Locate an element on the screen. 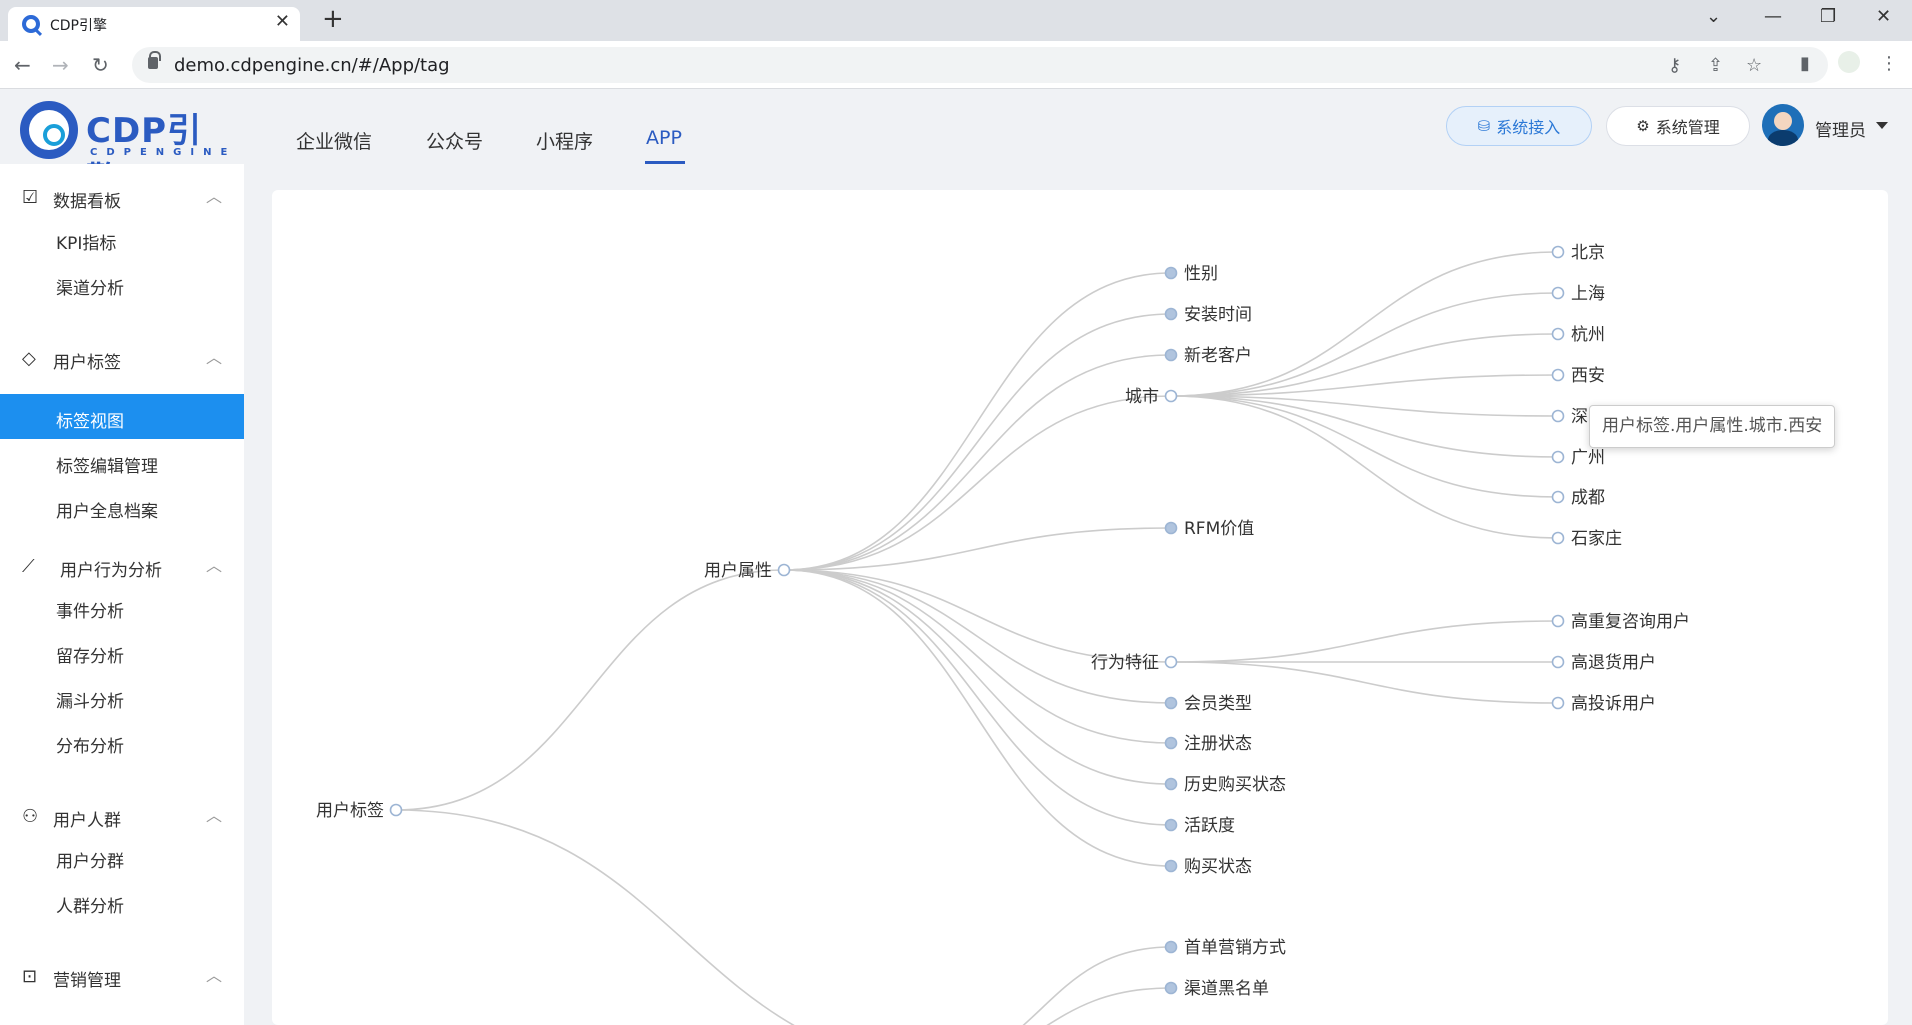  tree-attribute-label: 行为特征 is located at coordinates (1125, 663).